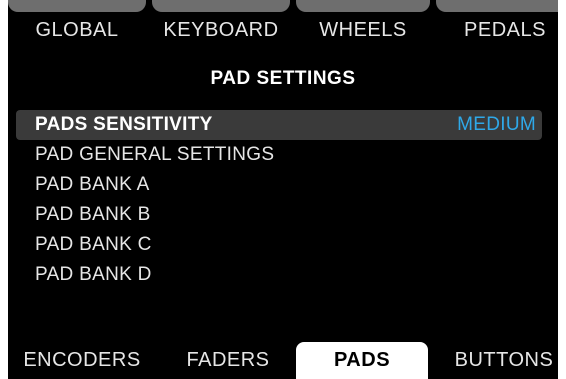 The image size is (566, 379). What do you see at coordinates (221, 30) in the screenshot?
I see `tab-keyboard-label: KEYBOARD` at bounding box center [221, 30].